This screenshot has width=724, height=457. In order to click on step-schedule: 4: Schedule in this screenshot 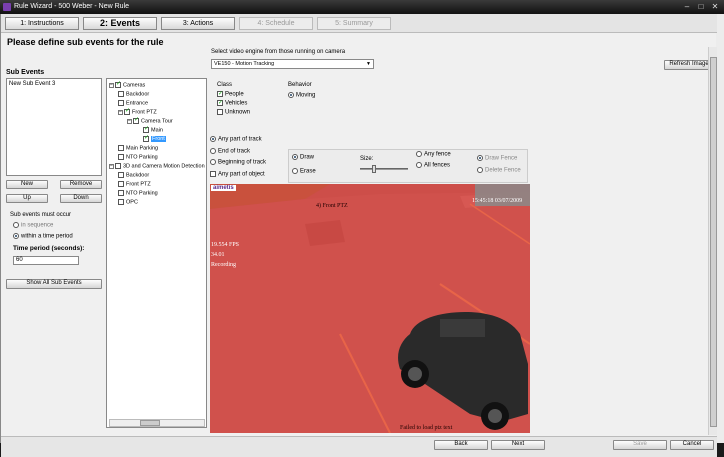, I will do `click(276, 23)`.